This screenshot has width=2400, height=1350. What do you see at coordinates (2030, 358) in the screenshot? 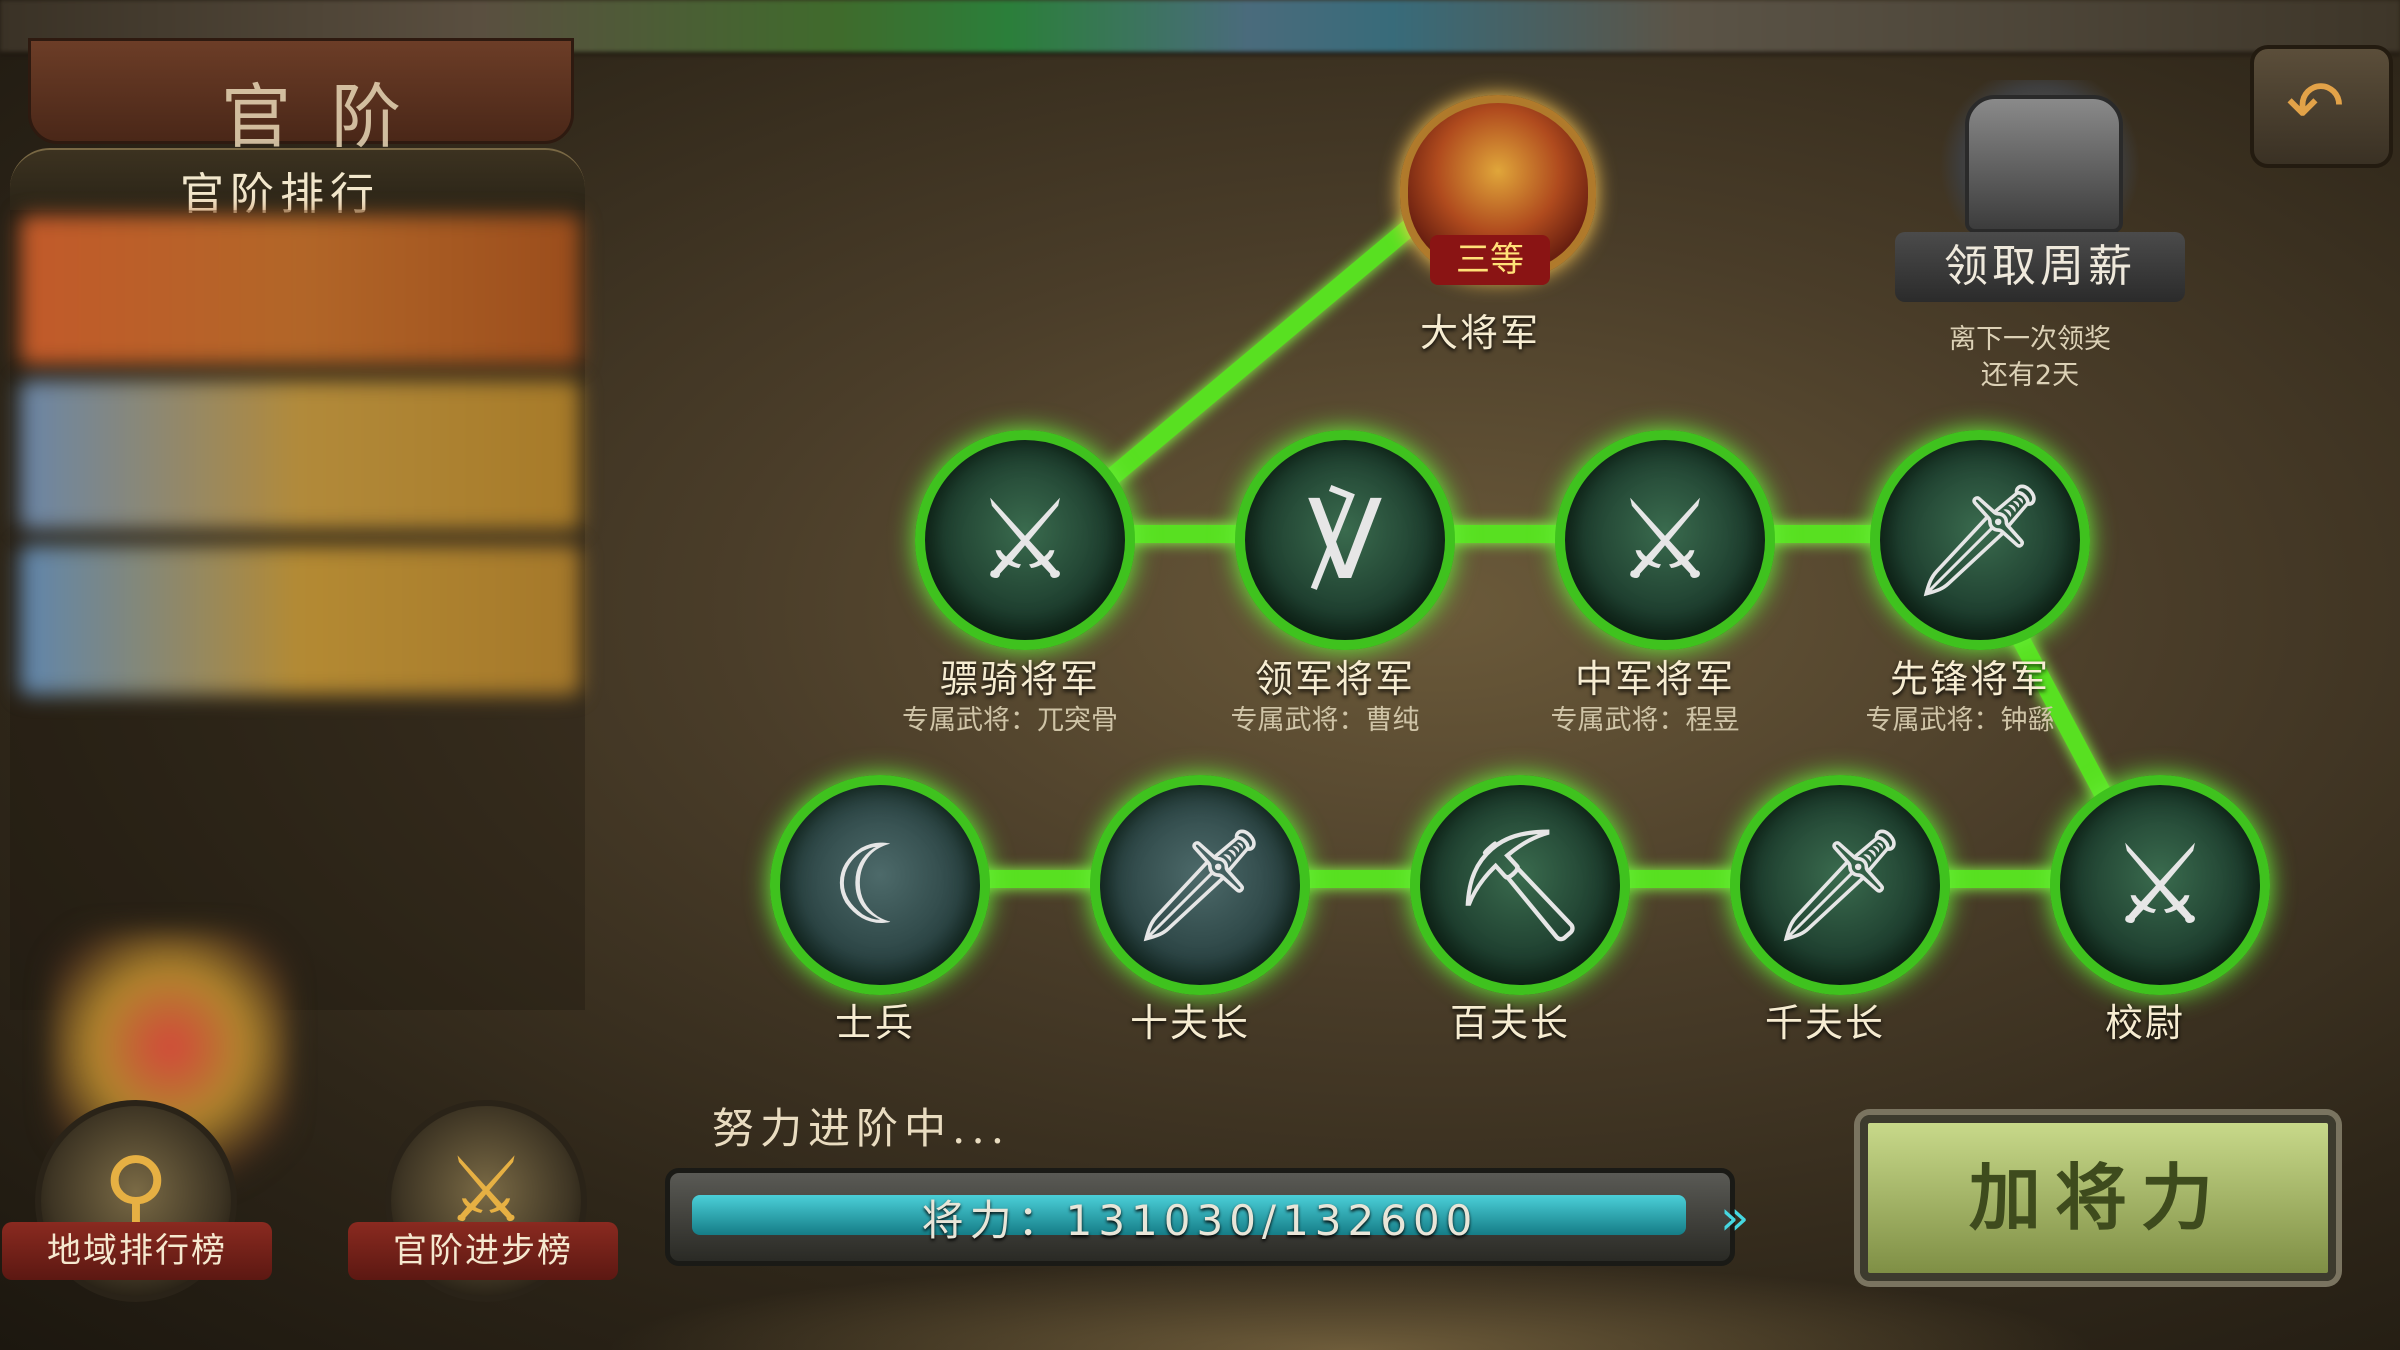
I see `next-reward-note: 离下一次领奖 还有2天` at bounding box center [2030, 358].